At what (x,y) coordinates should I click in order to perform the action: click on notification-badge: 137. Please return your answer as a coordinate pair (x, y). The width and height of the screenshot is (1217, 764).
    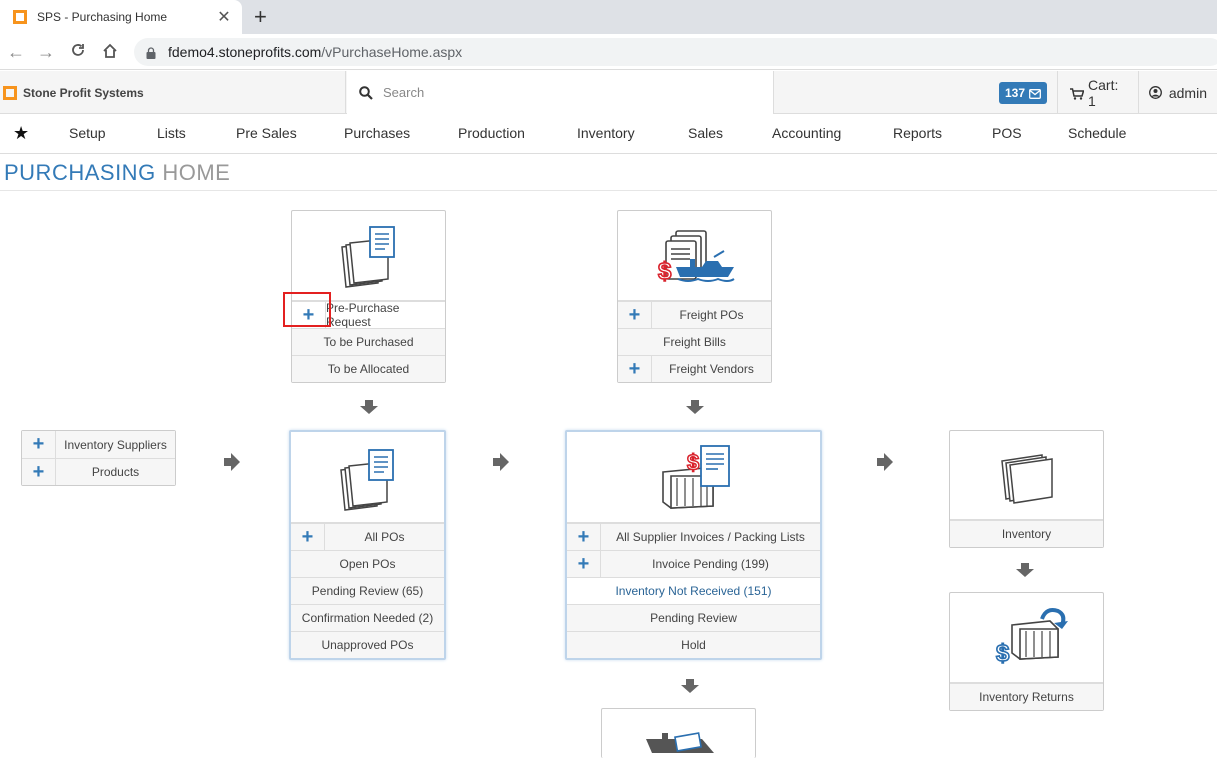
    Looking at the image, I should click on (1023, 92).